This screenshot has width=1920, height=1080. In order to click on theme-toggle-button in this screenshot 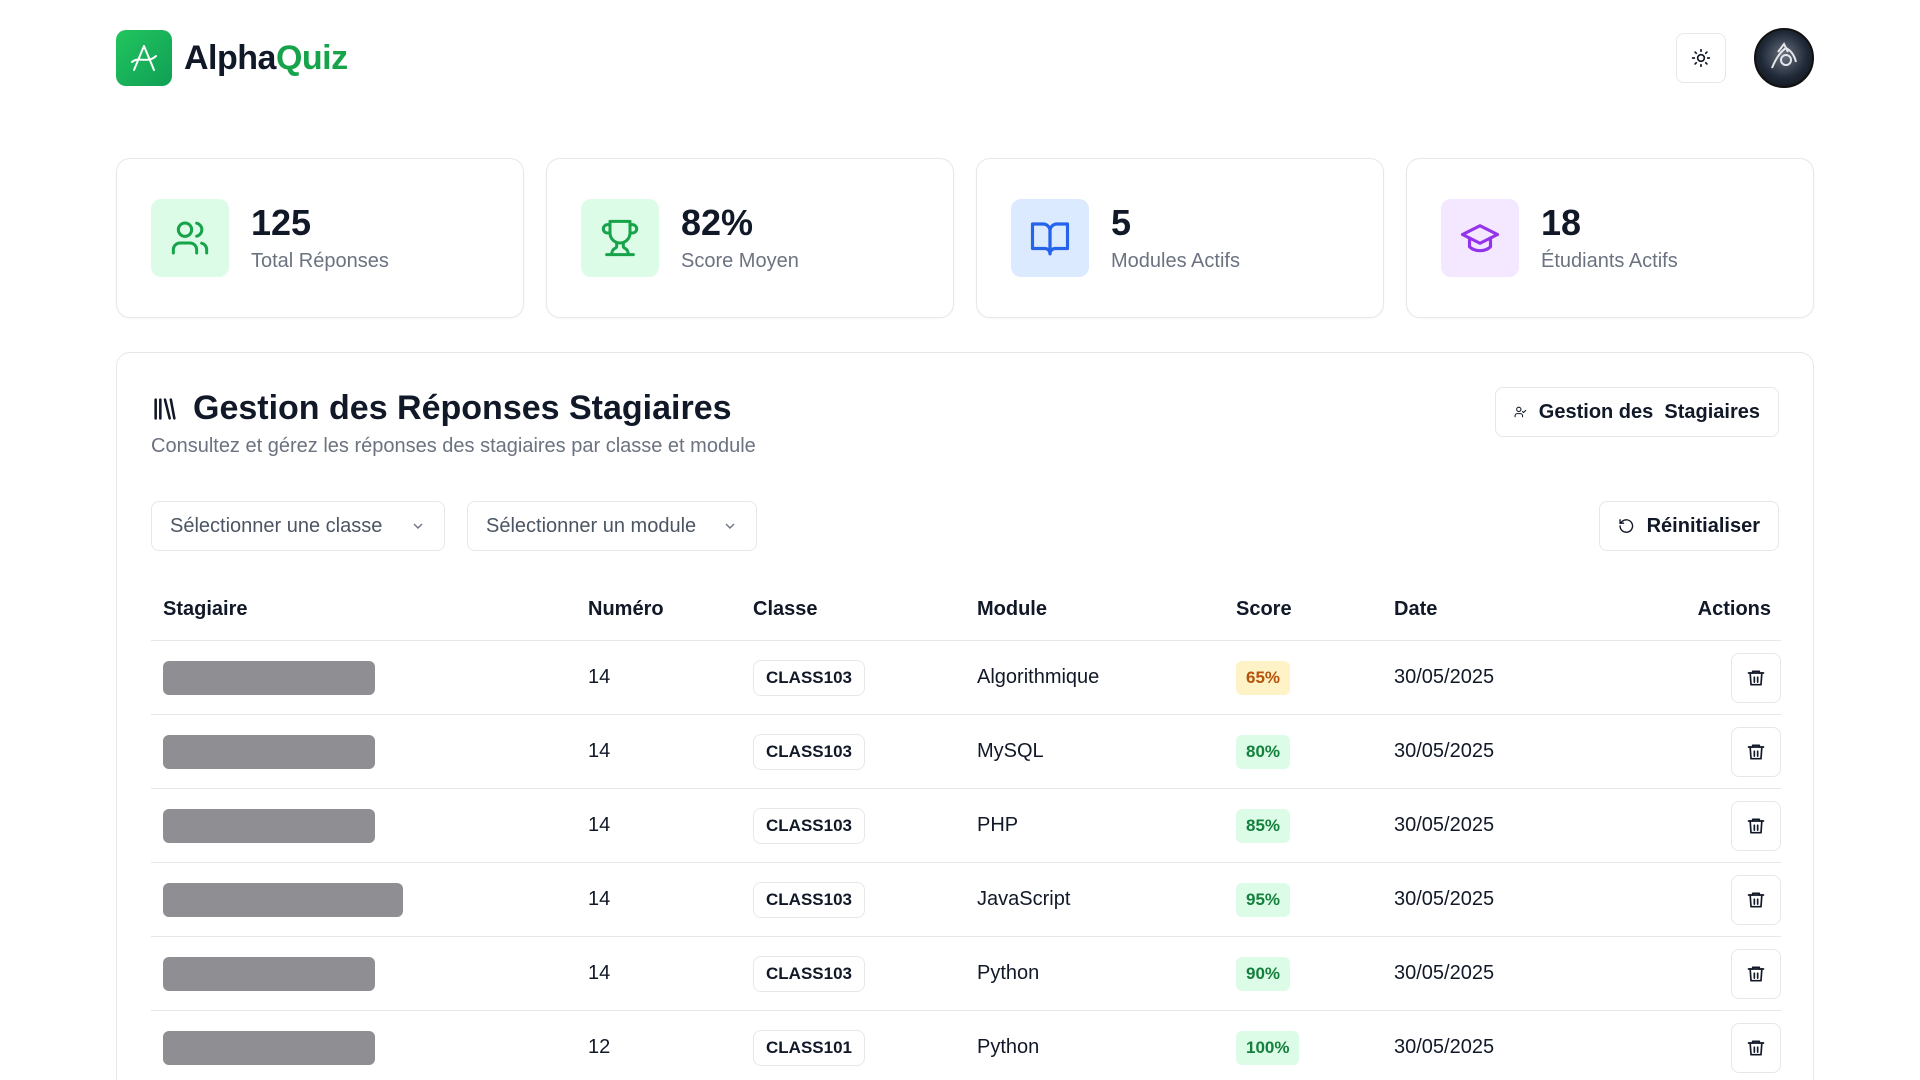, I will do `click(1701, 58)`.